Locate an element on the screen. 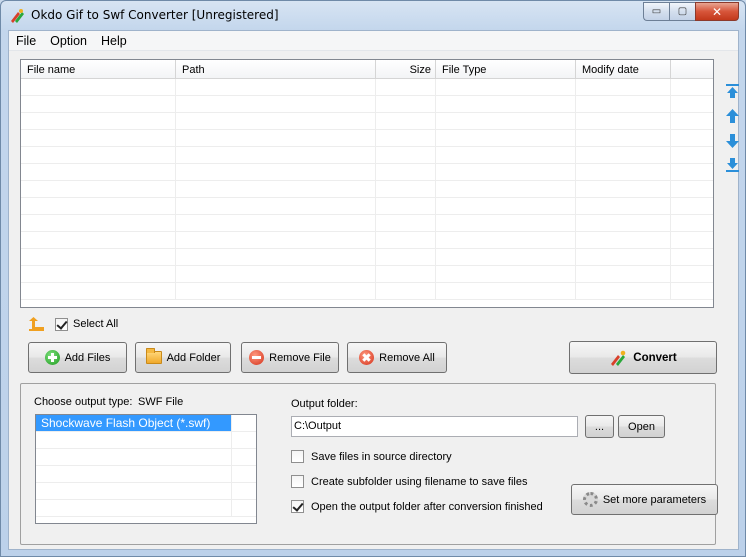 The width and height of the screenshot is (746, 557). save-in-source-checkbox is located at coordinates (297, 456).